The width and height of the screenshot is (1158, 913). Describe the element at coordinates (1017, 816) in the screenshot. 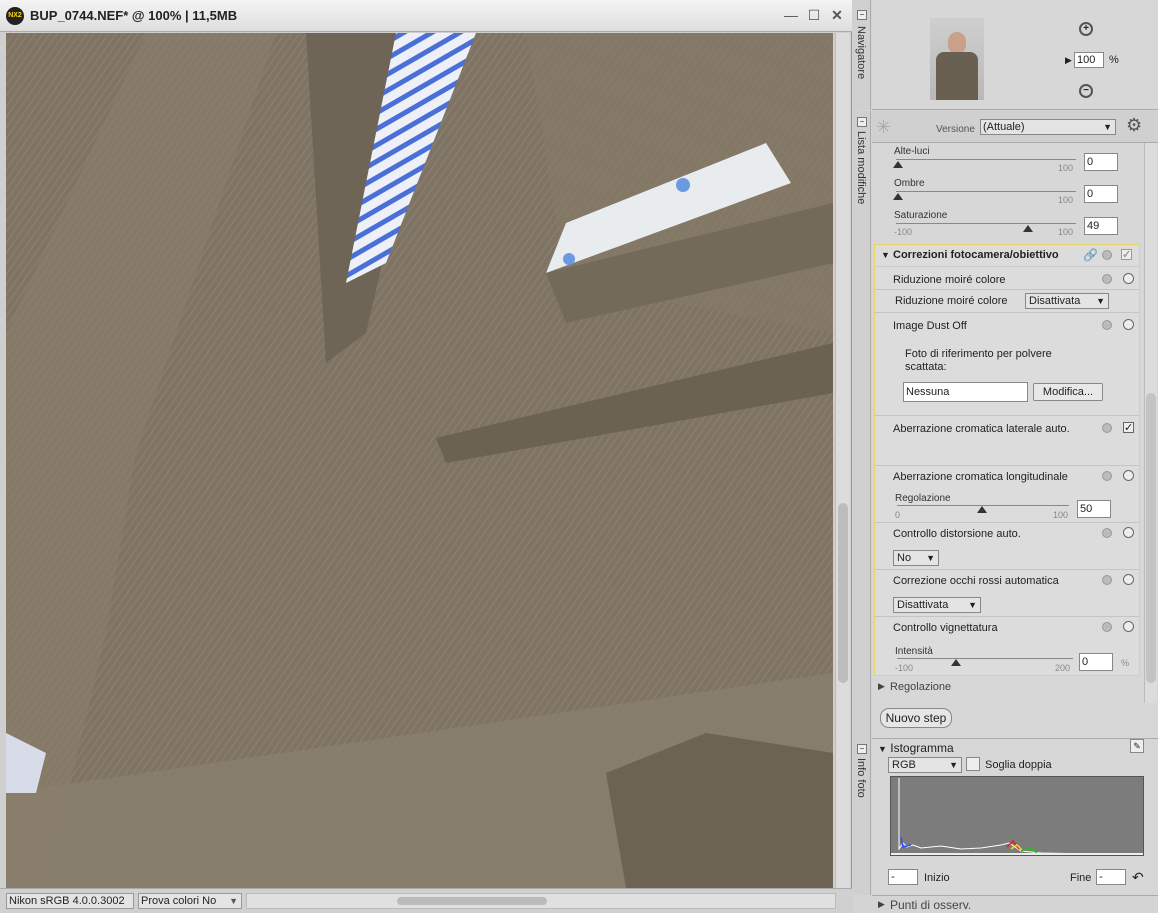

I see `histogram-graph` at that location.